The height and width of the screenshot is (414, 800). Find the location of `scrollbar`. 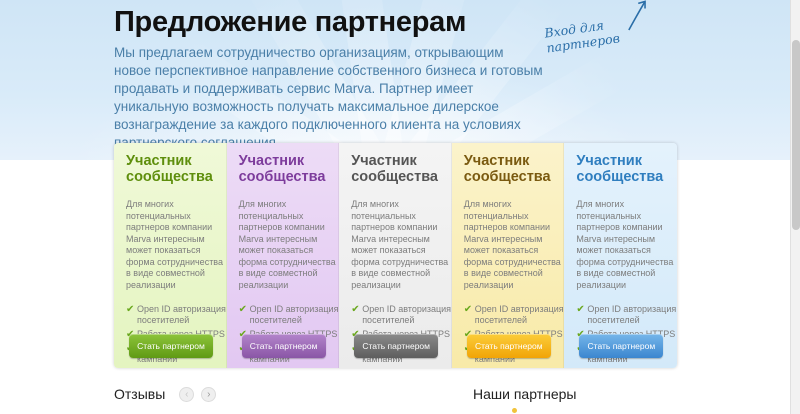

scrollbar is located at coordinates (795, 207).